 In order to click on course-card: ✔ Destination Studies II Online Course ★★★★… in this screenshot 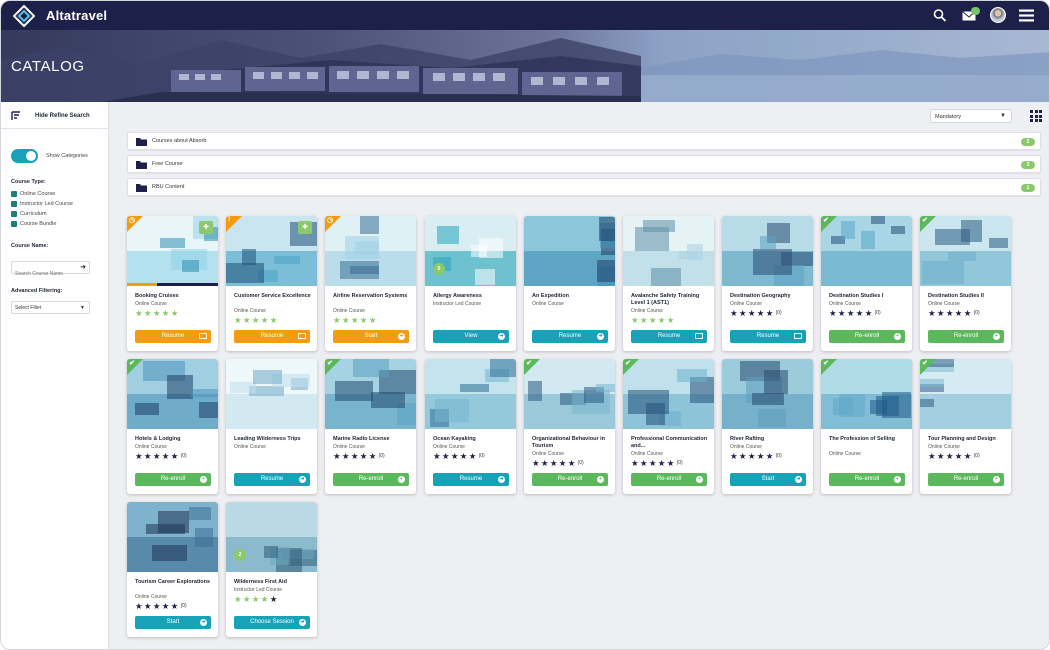, I will do `click(965, 283)`.